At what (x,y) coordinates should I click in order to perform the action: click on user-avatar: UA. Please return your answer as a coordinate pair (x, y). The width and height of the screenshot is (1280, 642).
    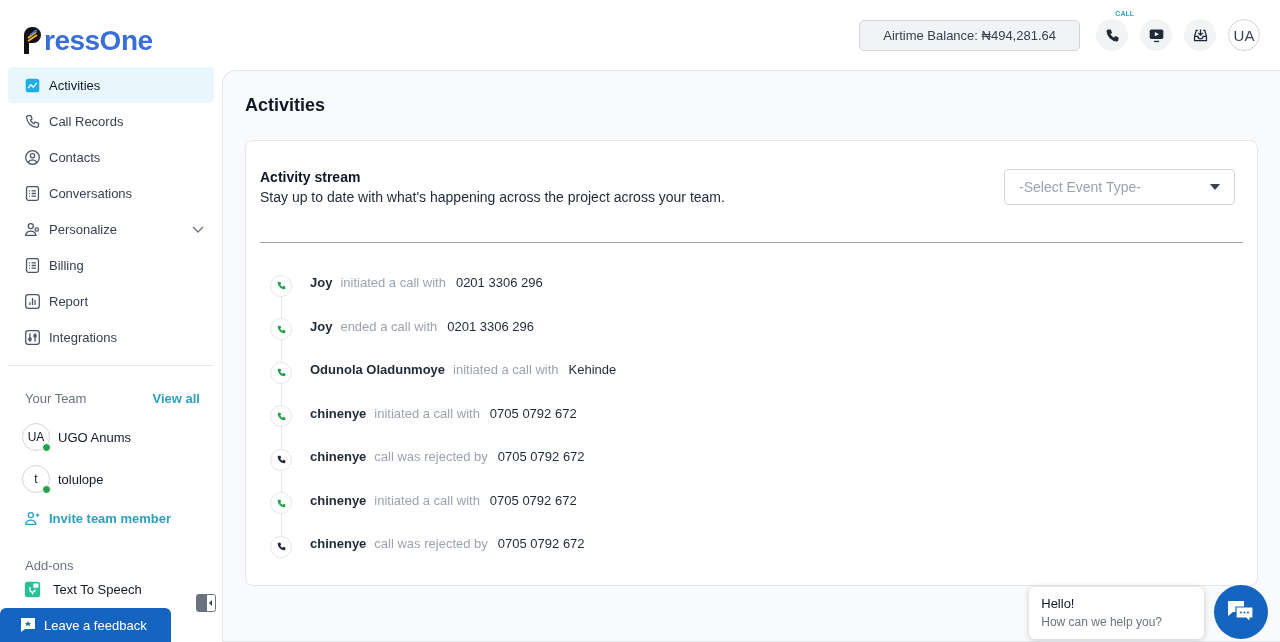
    Looking at the image, I should click on (1244, 35).